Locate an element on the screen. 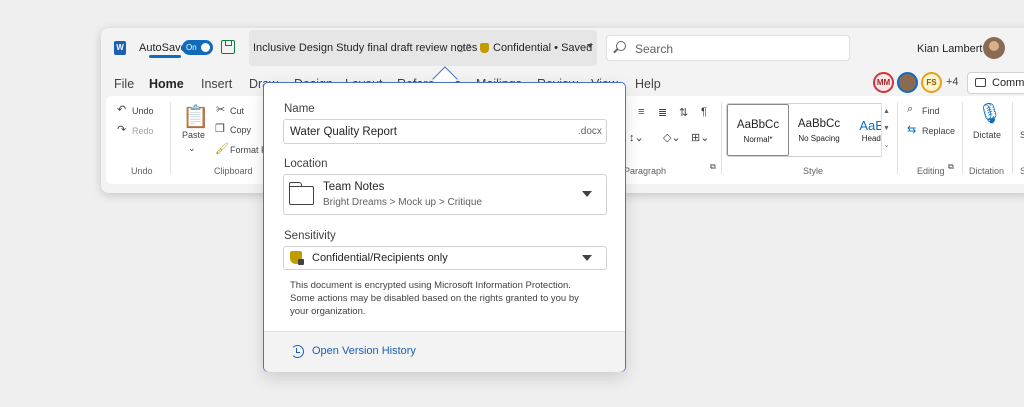 Image resolution: width=1024 pixels, height=407 pixels. line-spacing-icon: ↕⌄ is located at coordinates (636, 137).